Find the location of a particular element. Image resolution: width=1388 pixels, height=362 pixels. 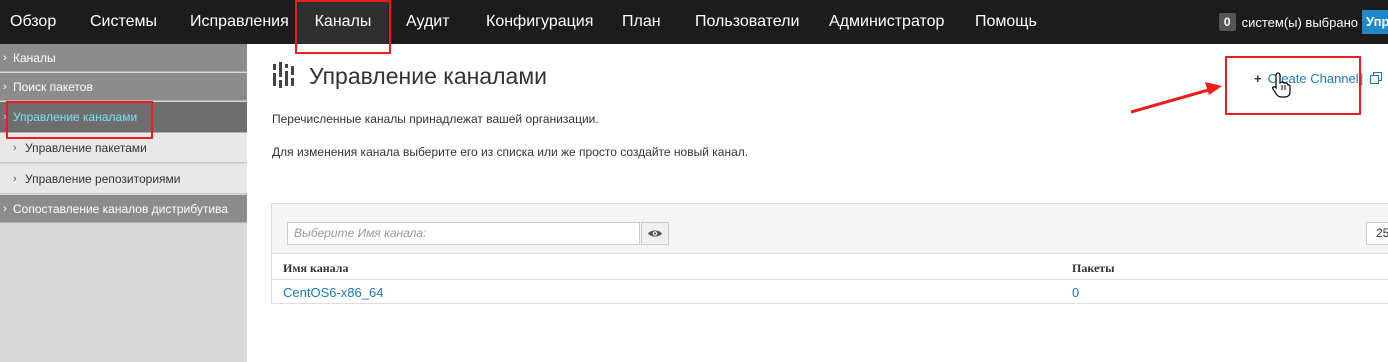

sidebar-item-label: Сопоставление каналов дистрибутива is located at coordinates (120, 209).